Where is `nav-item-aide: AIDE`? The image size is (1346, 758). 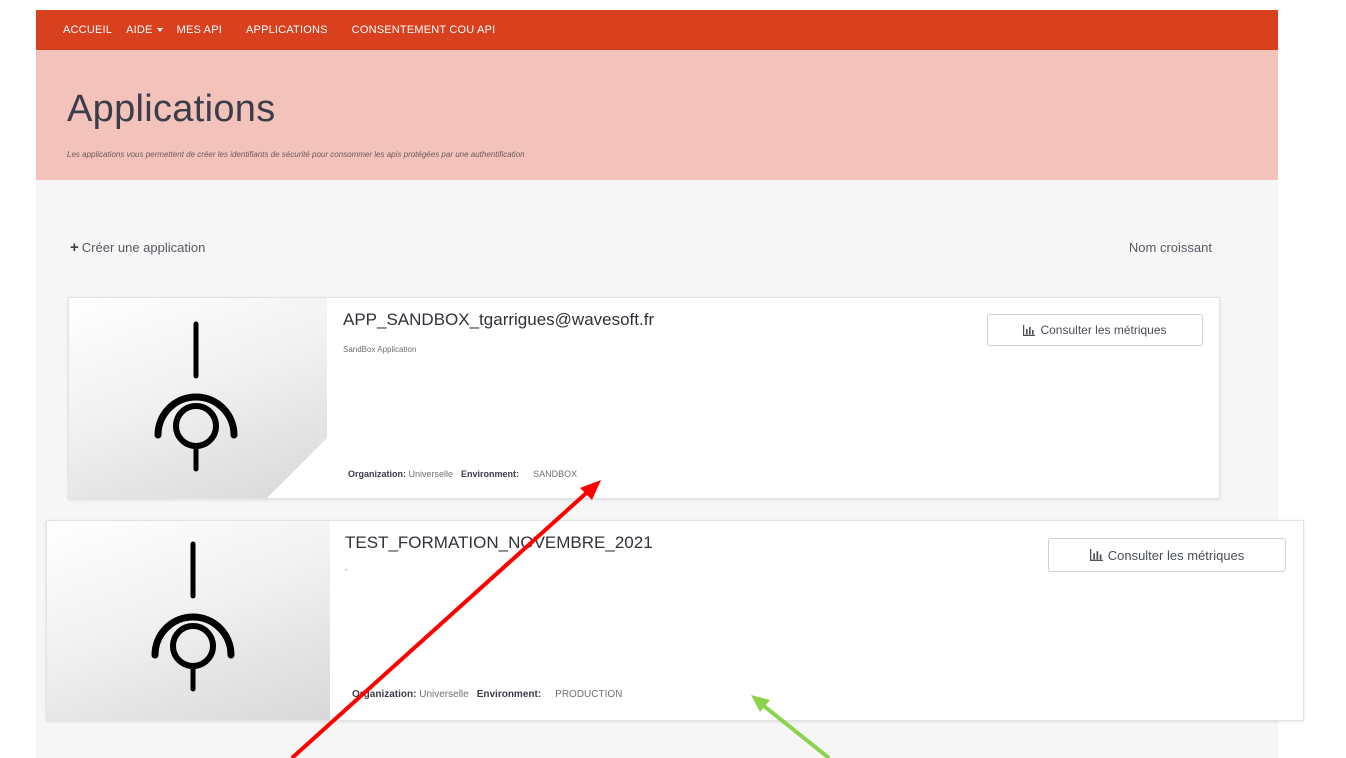 nav-item-aide: AIDE is located at coordinates (144, 30).